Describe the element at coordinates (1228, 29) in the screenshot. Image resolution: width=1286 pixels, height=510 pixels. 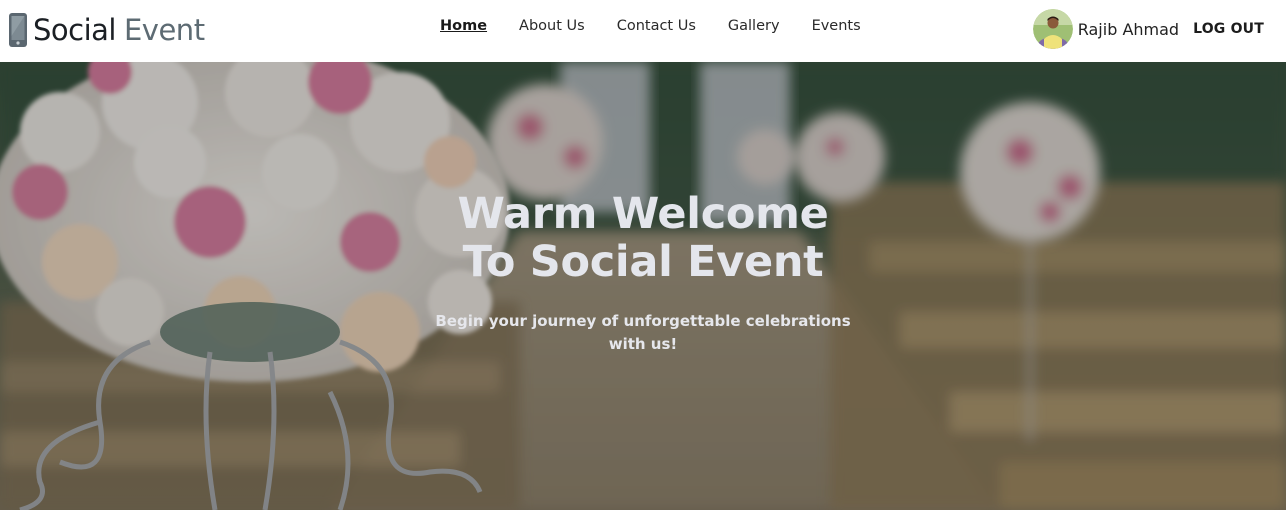
I see `logout-button: LOG OUT` at that location.